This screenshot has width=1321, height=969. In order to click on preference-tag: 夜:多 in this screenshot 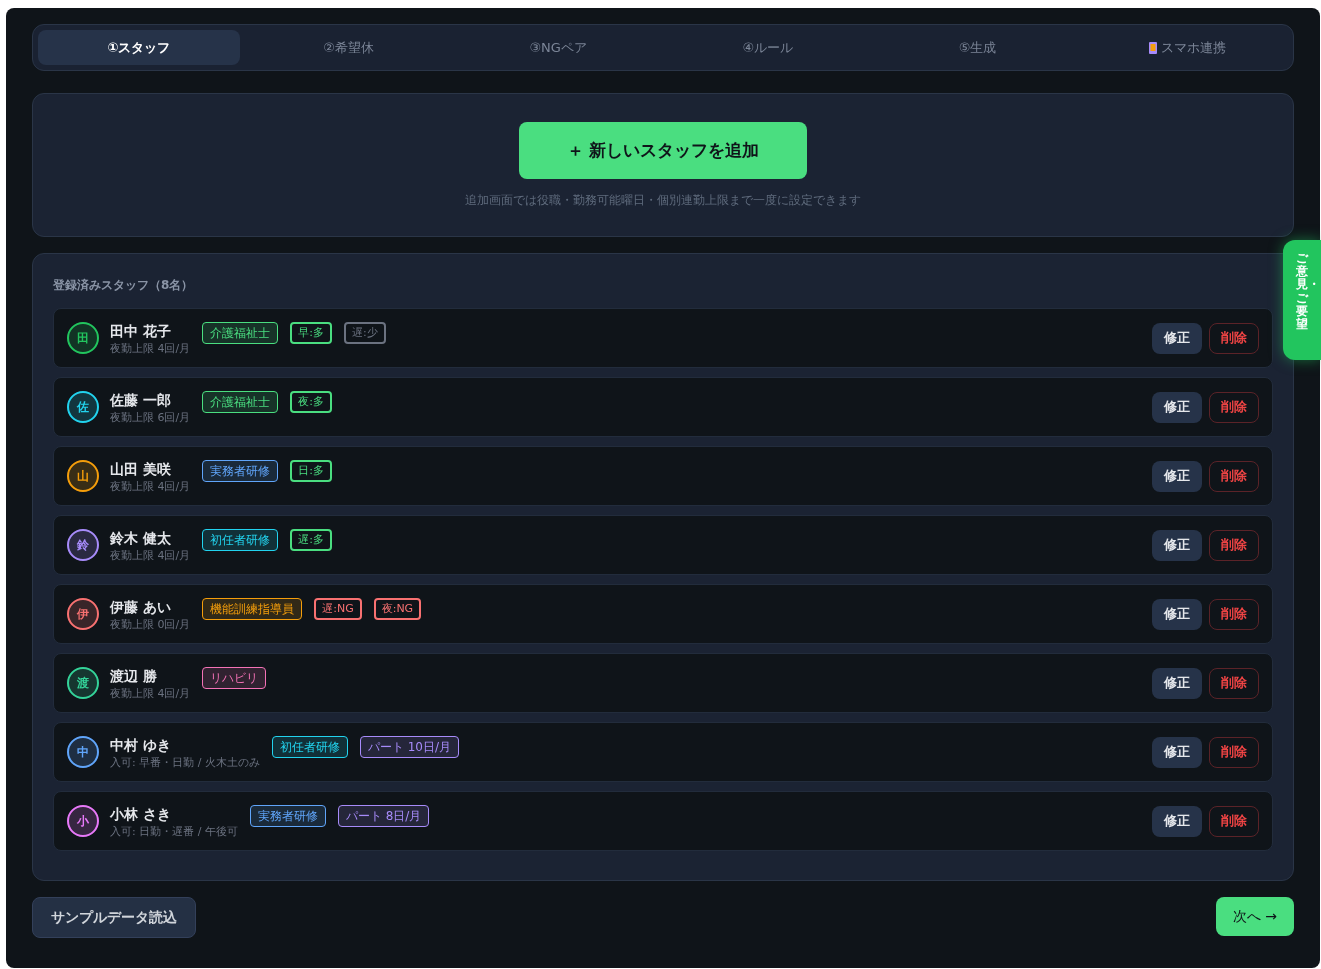, I will do `click(311, 402)`.